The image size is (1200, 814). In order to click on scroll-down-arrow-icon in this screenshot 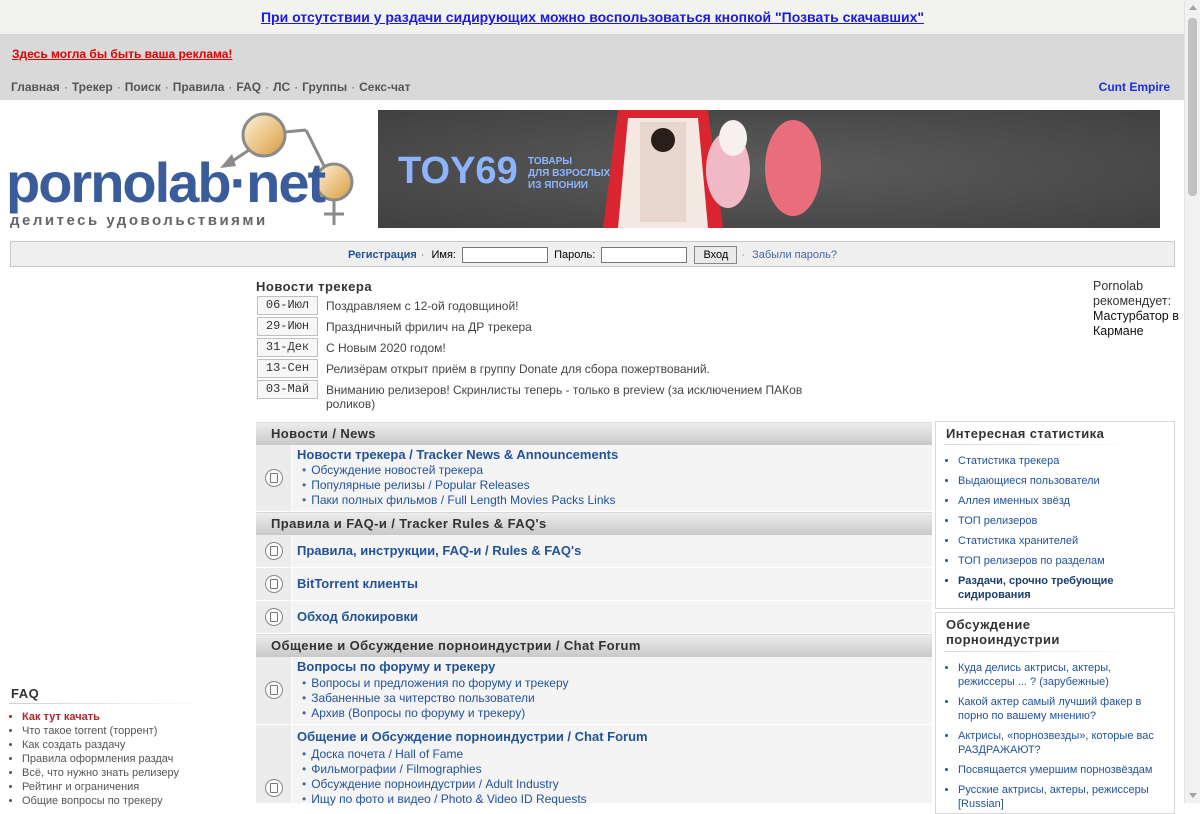, I will do `click(1193, 795)`.